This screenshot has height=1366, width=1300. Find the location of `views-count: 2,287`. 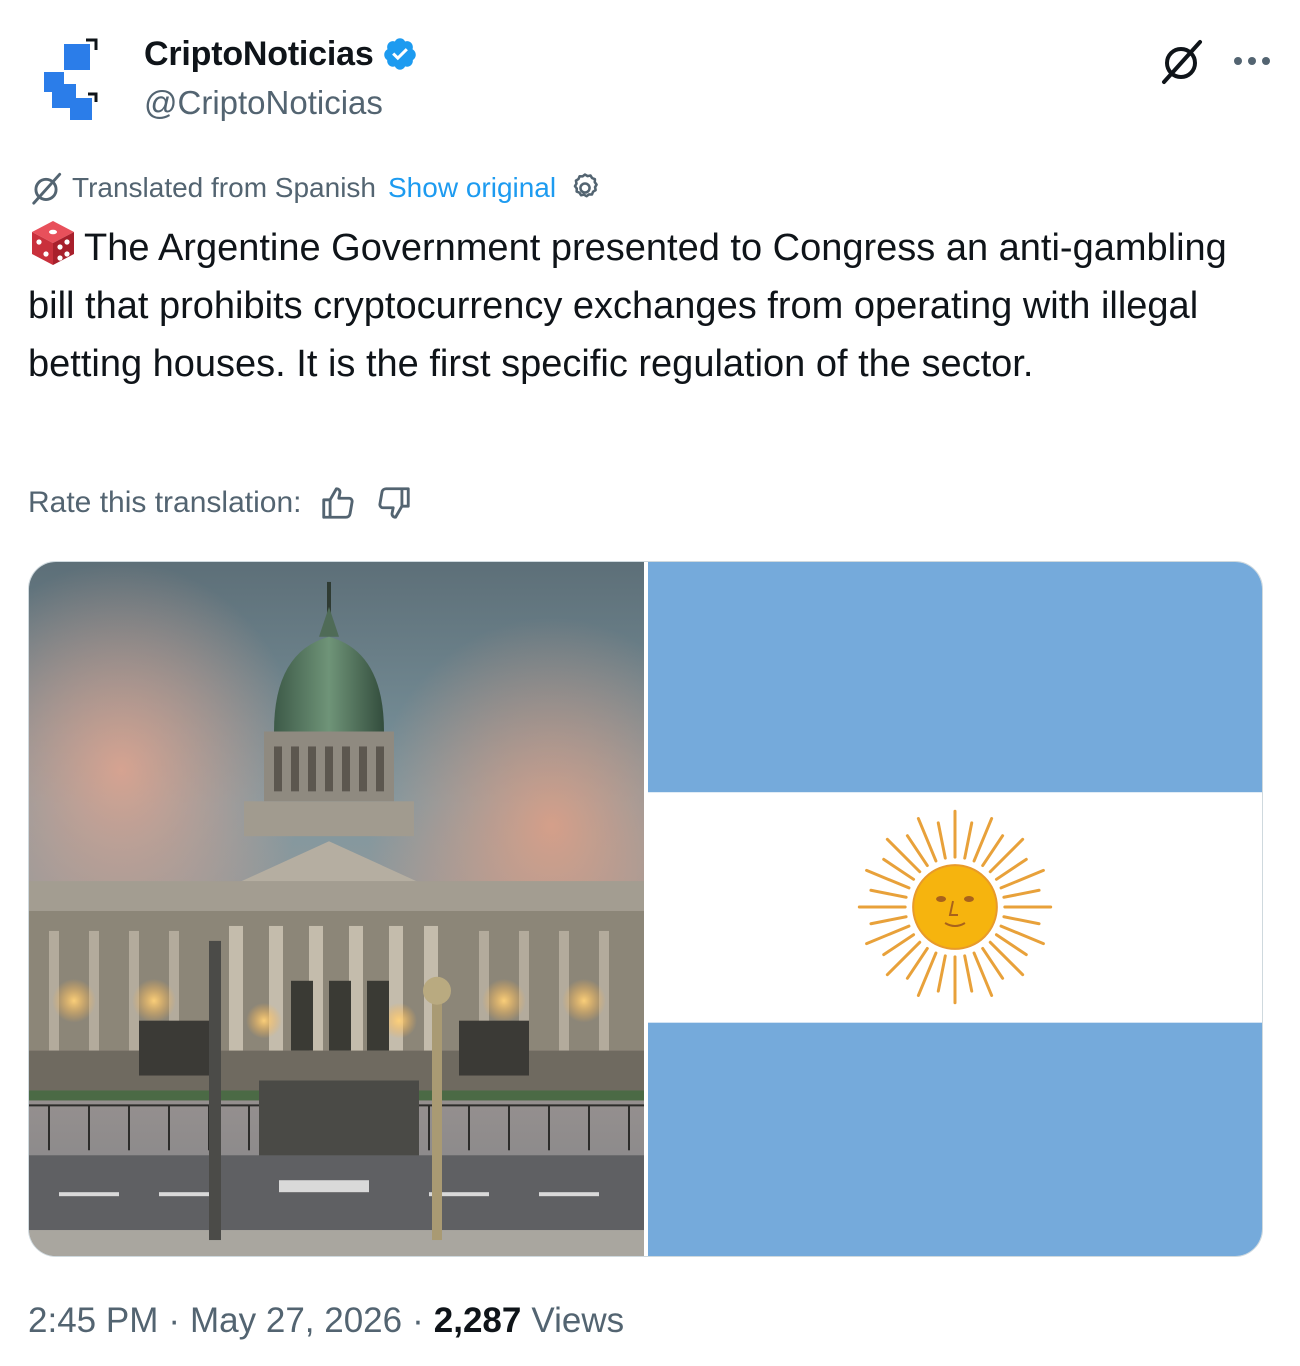

views-count: 2,287 is located at coordinates (478, 1321).